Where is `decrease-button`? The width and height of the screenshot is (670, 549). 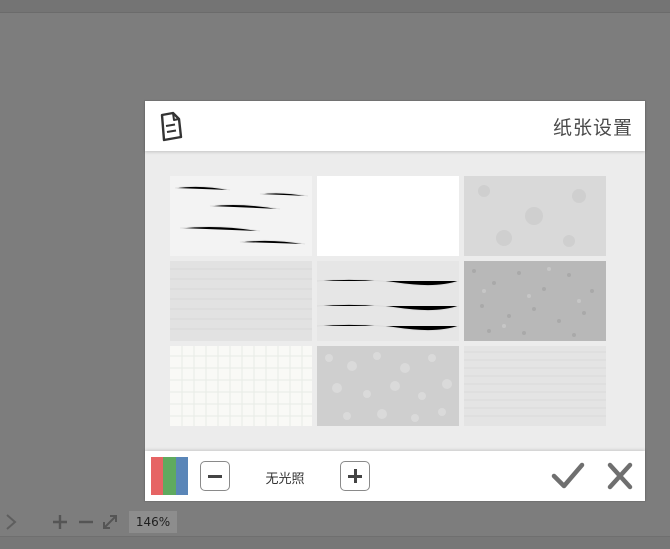
decrease-button is located at coordinates (215, 476).